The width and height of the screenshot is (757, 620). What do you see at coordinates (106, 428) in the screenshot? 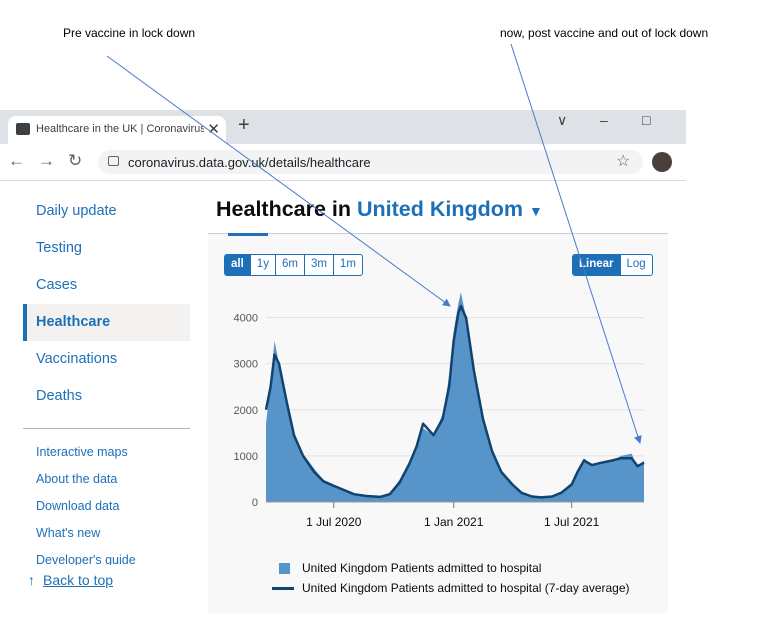
I see `sidebar-divider` at bounding box center [106, 428].